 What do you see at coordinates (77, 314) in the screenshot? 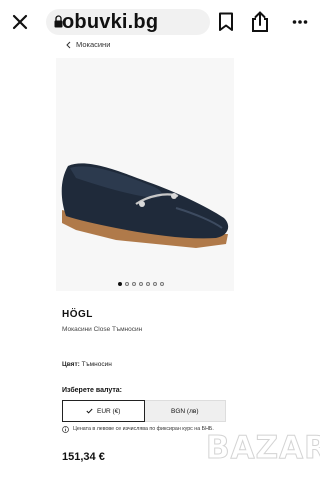
I see `brand-name: HÖGL` at bounding box center [77, 314].